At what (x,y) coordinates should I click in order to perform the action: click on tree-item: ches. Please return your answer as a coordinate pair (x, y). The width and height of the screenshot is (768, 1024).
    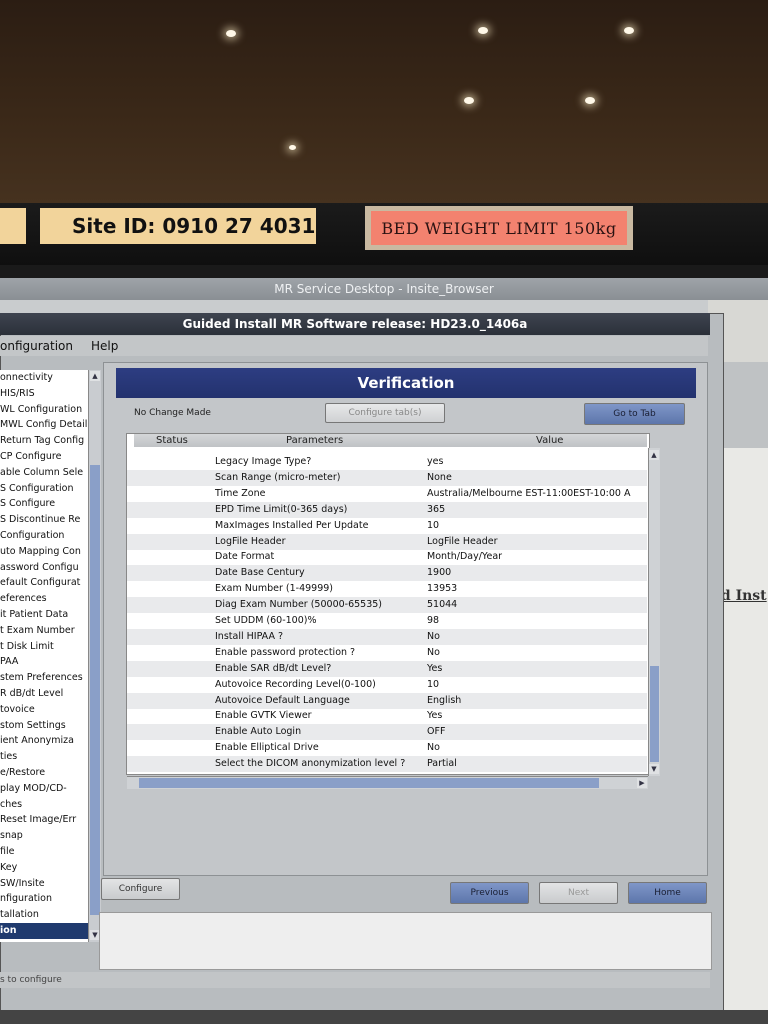
    Looking at the image, I should click on (44, 805).